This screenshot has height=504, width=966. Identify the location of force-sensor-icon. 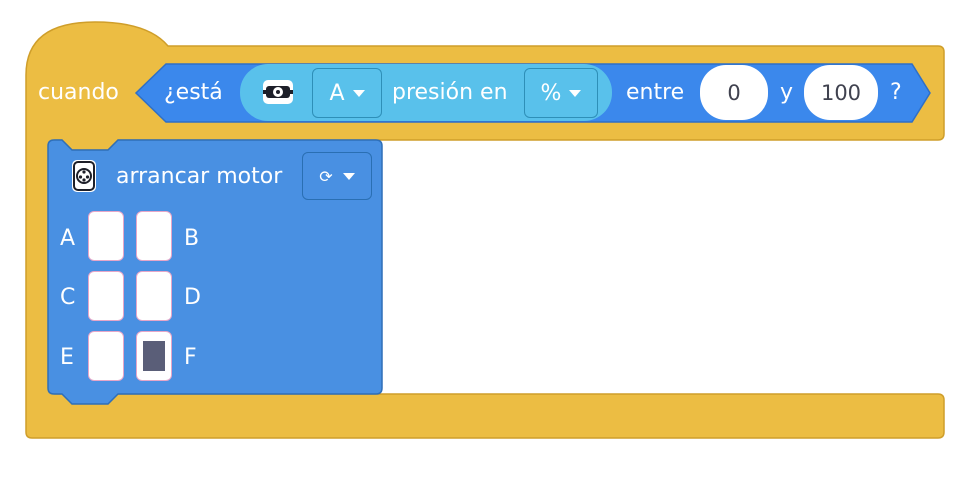
(278, 92).